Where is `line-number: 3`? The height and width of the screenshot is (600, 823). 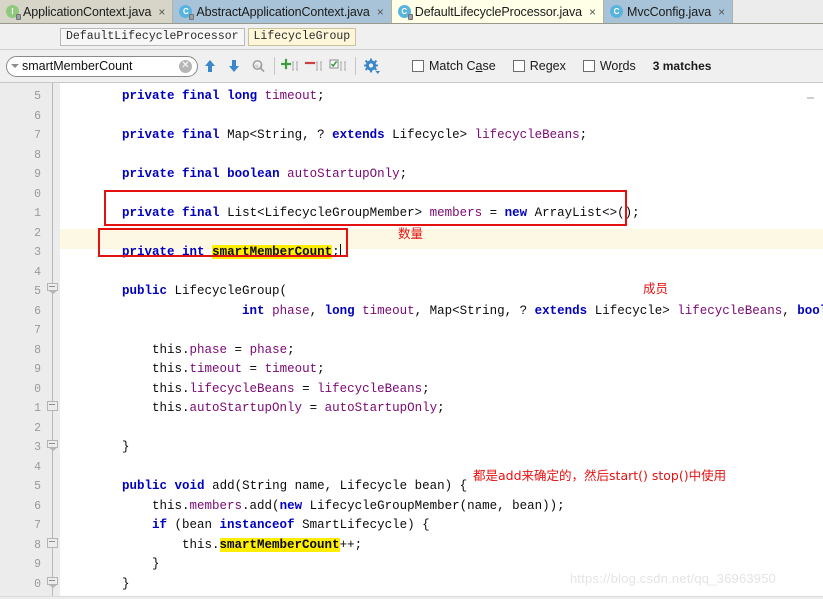
line-number: 3 is located at coordinates (37, 252).